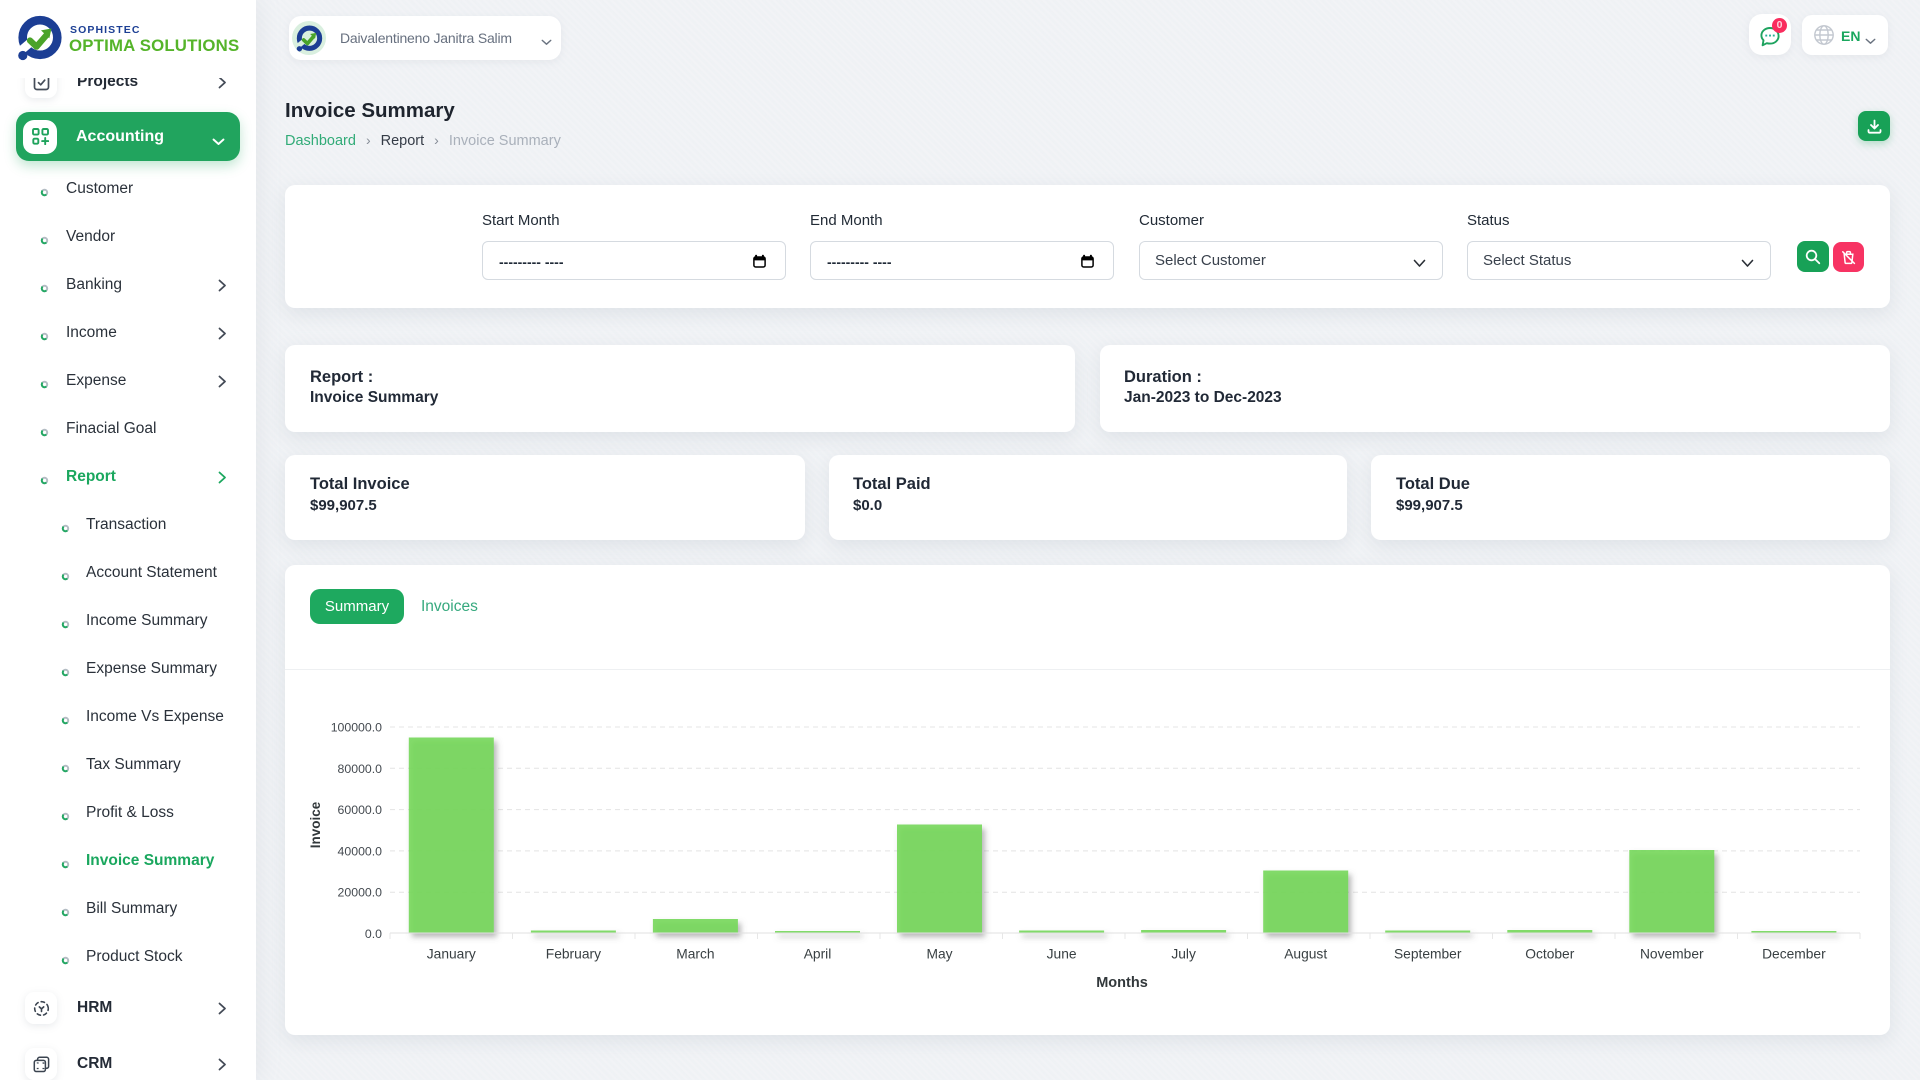 The width and height of the screenshot is (1920, 1080). Describe the element at coordinates (818, 954) in the screenshot. I see `svg-text: April` at that location.